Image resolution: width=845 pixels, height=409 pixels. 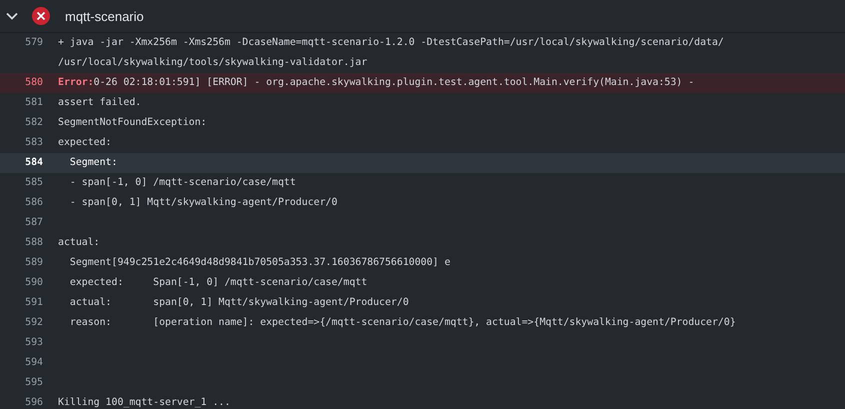 I want to click on line-number: 589, so click(x=33, y=263).